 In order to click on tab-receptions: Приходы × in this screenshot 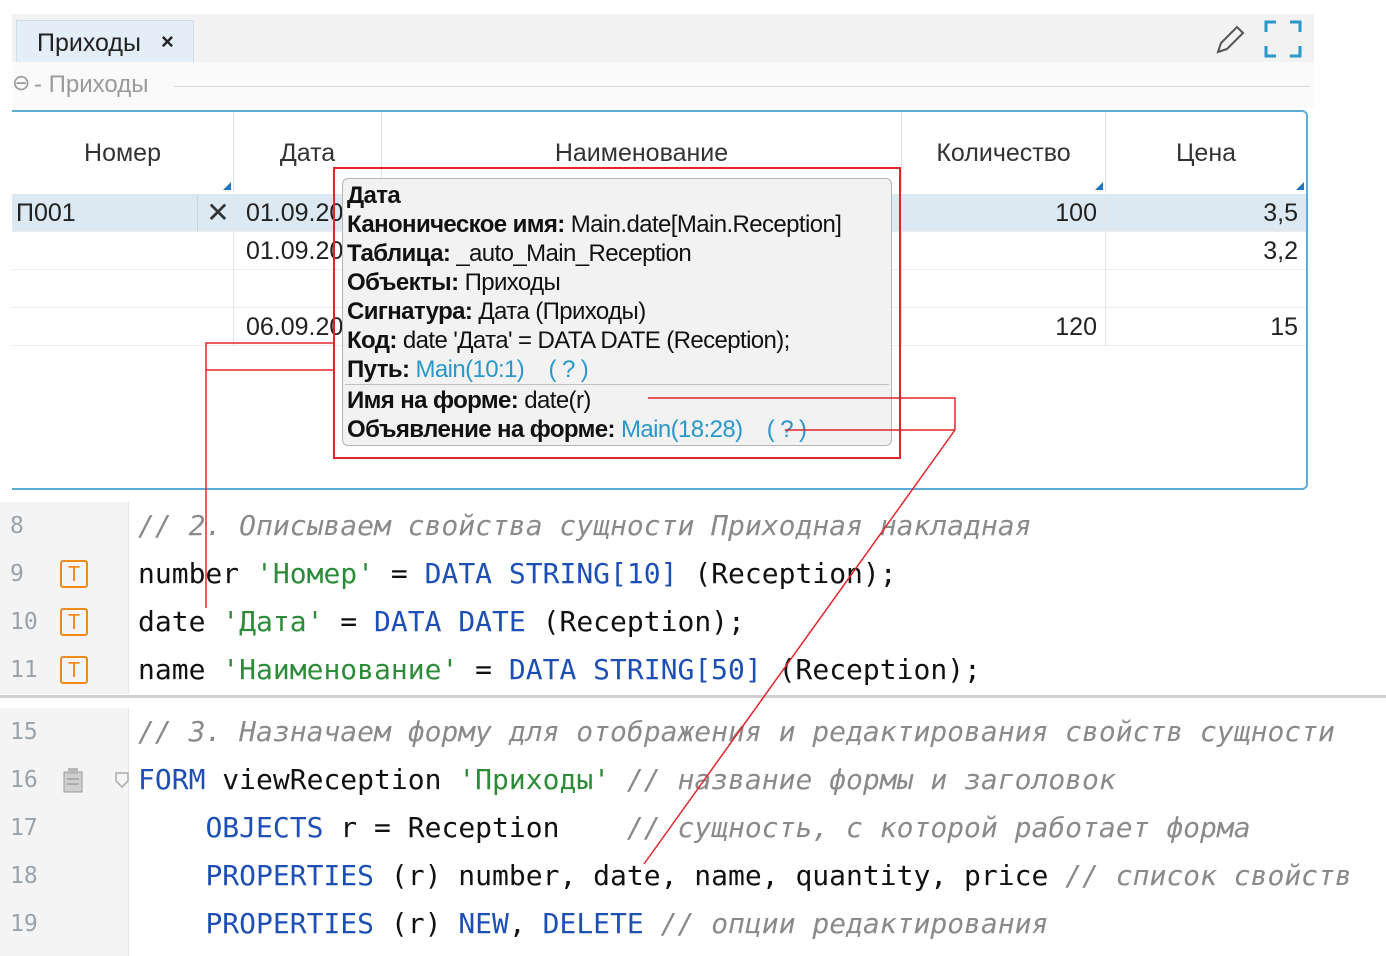, I will do `click(105, 41)`.